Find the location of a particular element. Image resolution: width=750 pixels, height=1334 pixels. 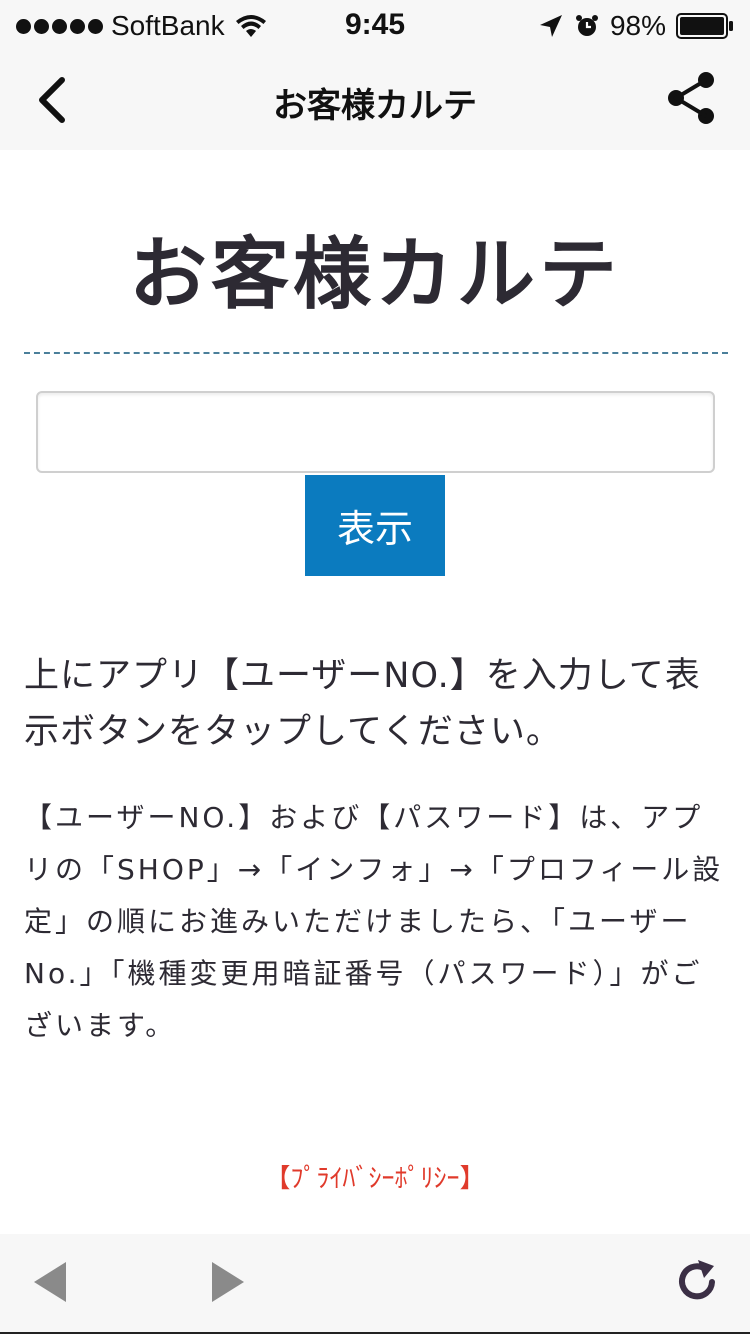

status-bar: SoftBank 9:45 98% is located at coordinates (375, 26).